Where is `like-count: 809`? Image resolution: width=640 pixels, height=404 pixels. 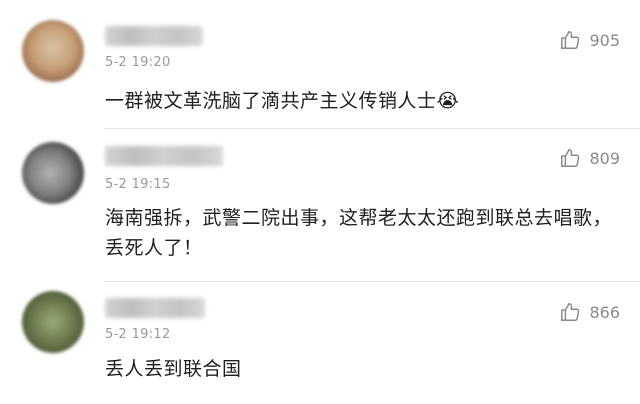 like-count: 809 is located at coordinates (604, 158).